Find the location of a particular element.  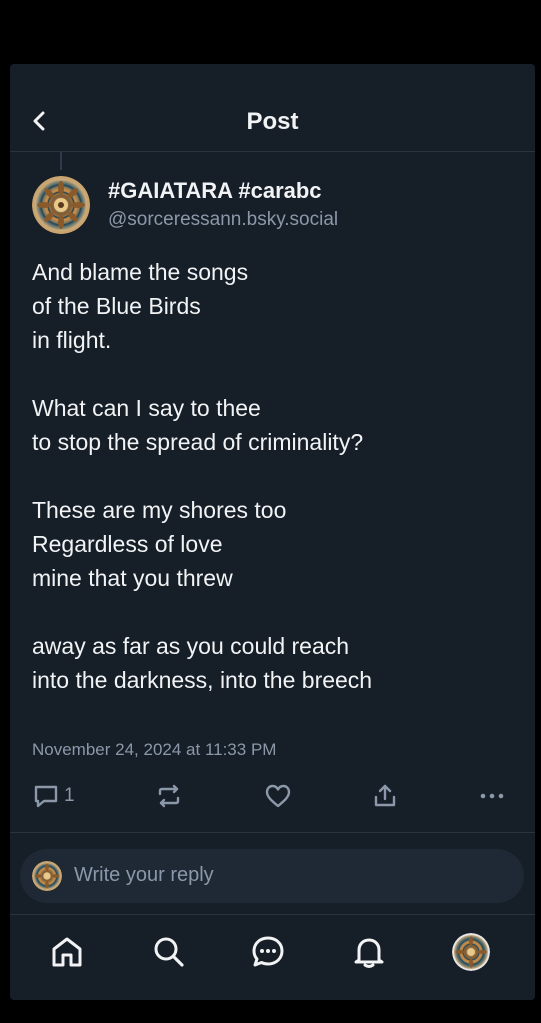

home-icon is located at coordinates (67, 952).